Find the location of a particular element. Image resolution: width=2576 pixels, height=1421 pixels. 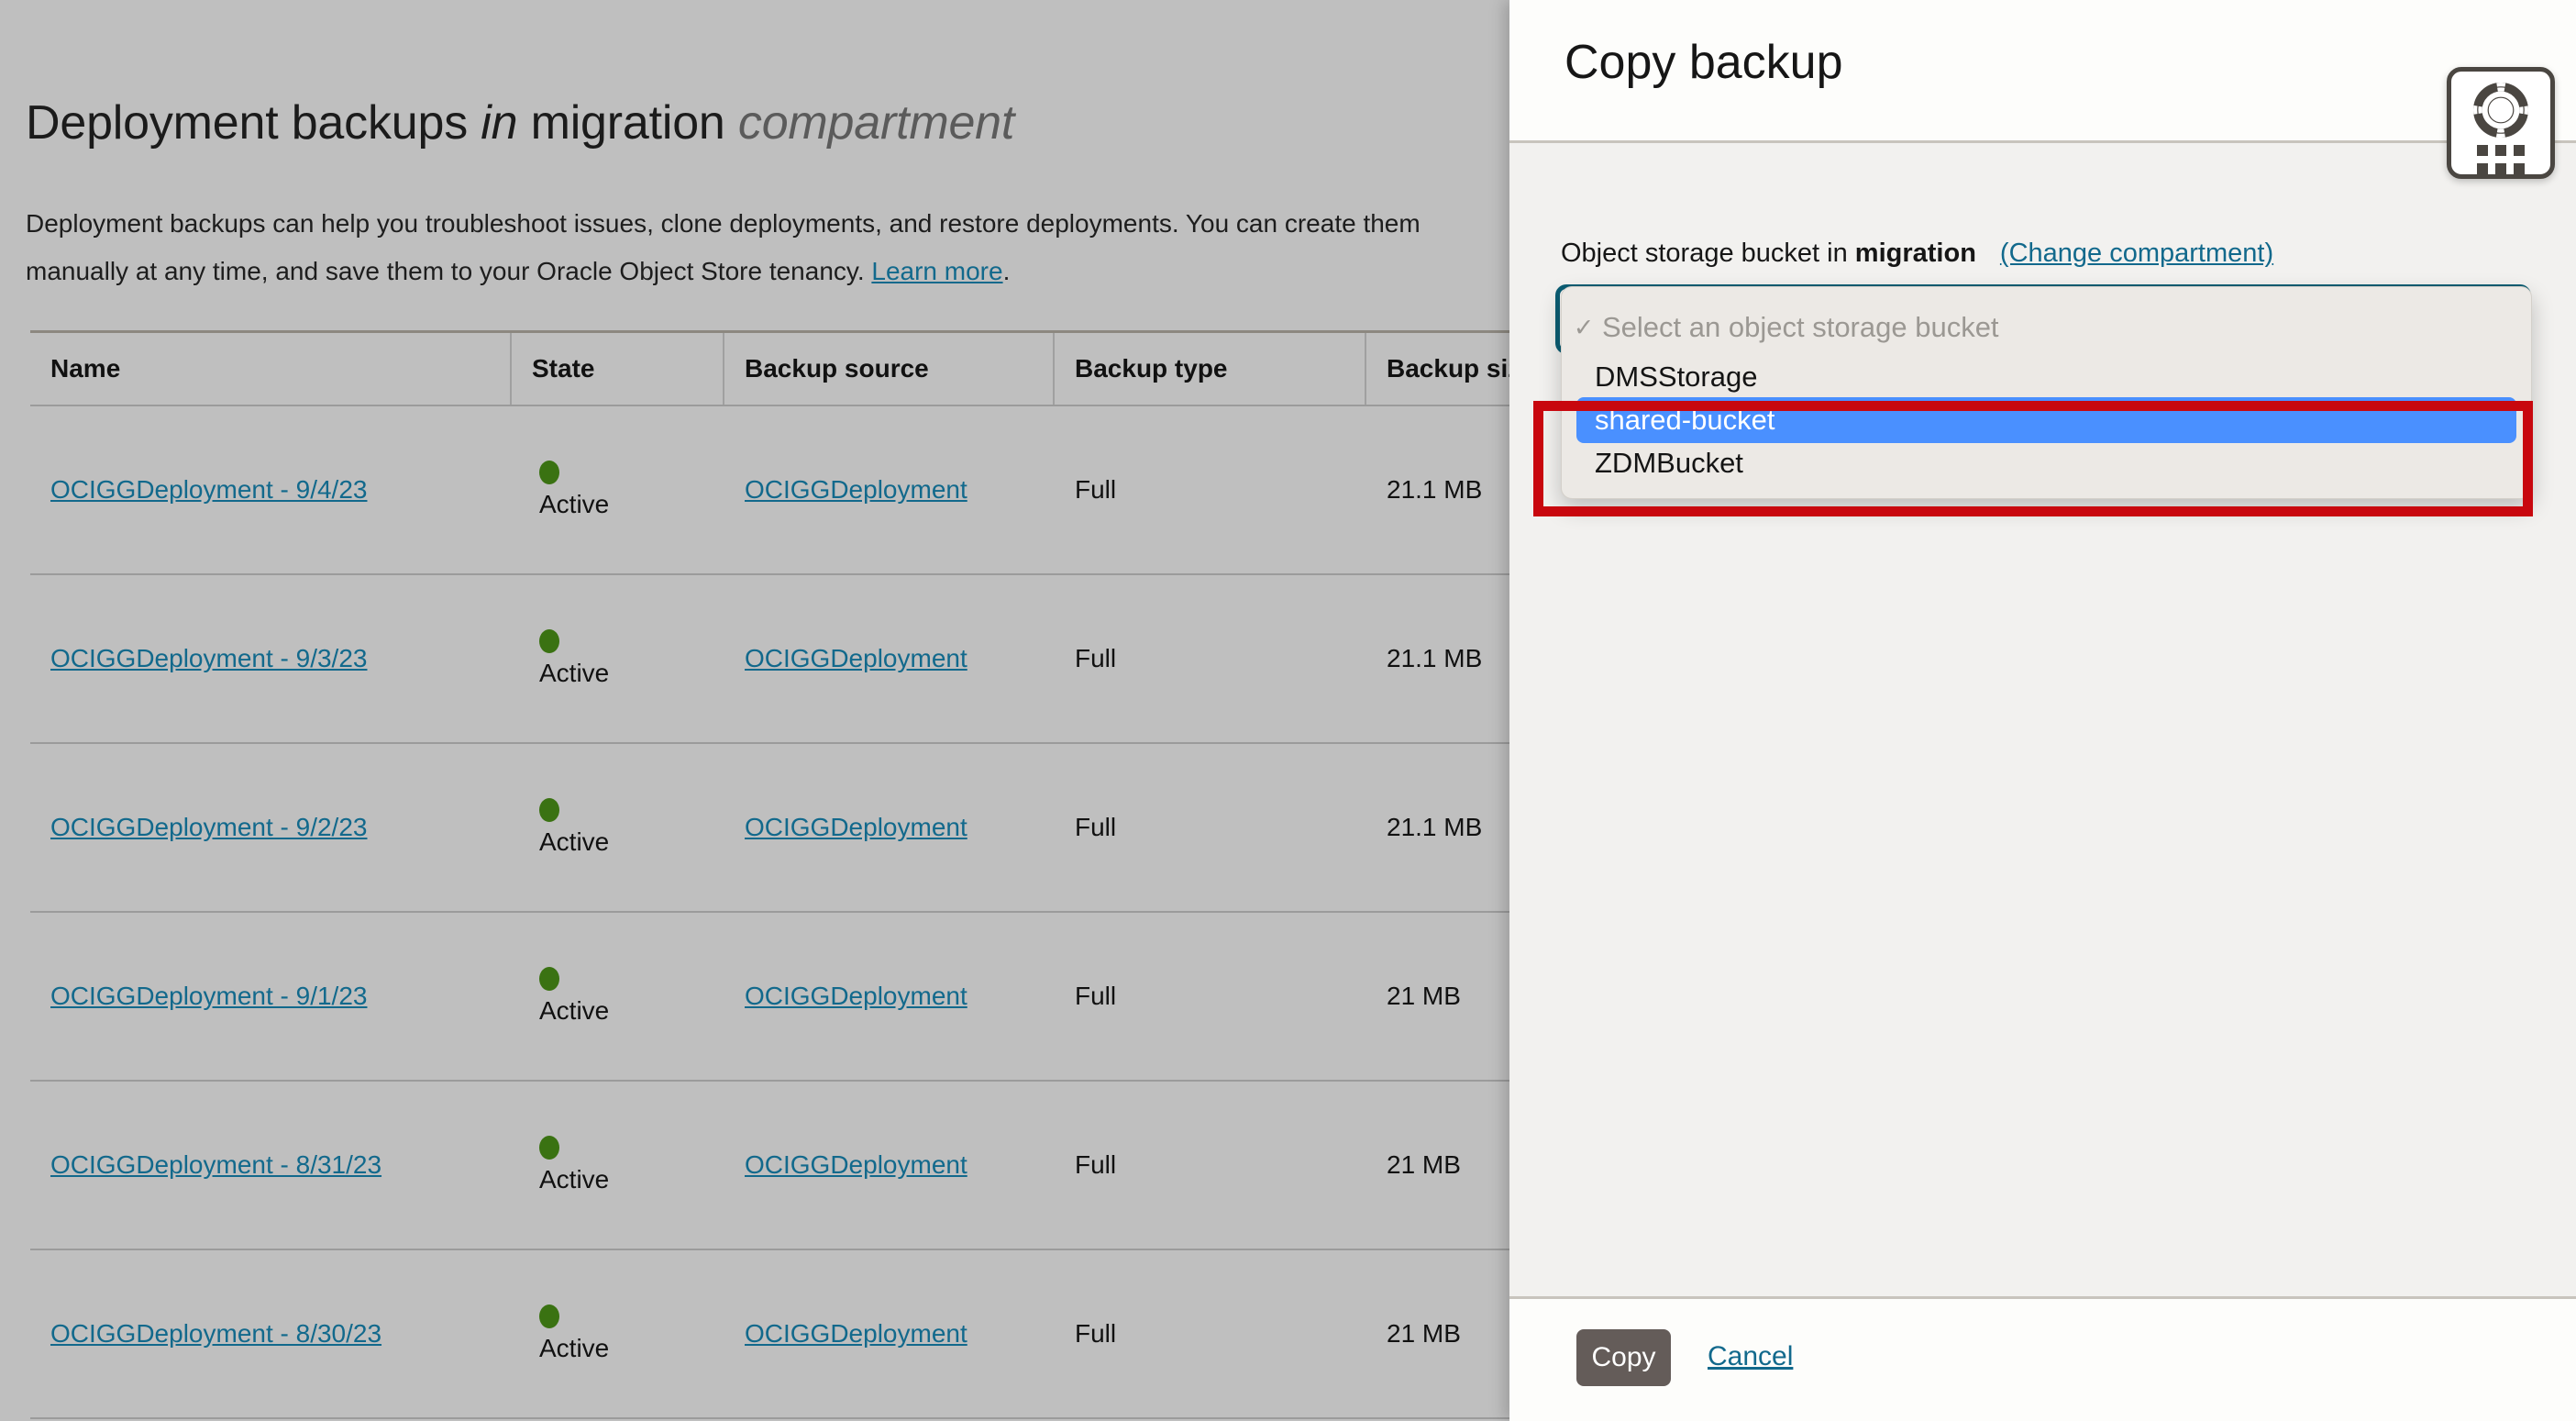

dropdown-option-zdmbucket: ZDMBucket is located at coordinates (2046, 463).